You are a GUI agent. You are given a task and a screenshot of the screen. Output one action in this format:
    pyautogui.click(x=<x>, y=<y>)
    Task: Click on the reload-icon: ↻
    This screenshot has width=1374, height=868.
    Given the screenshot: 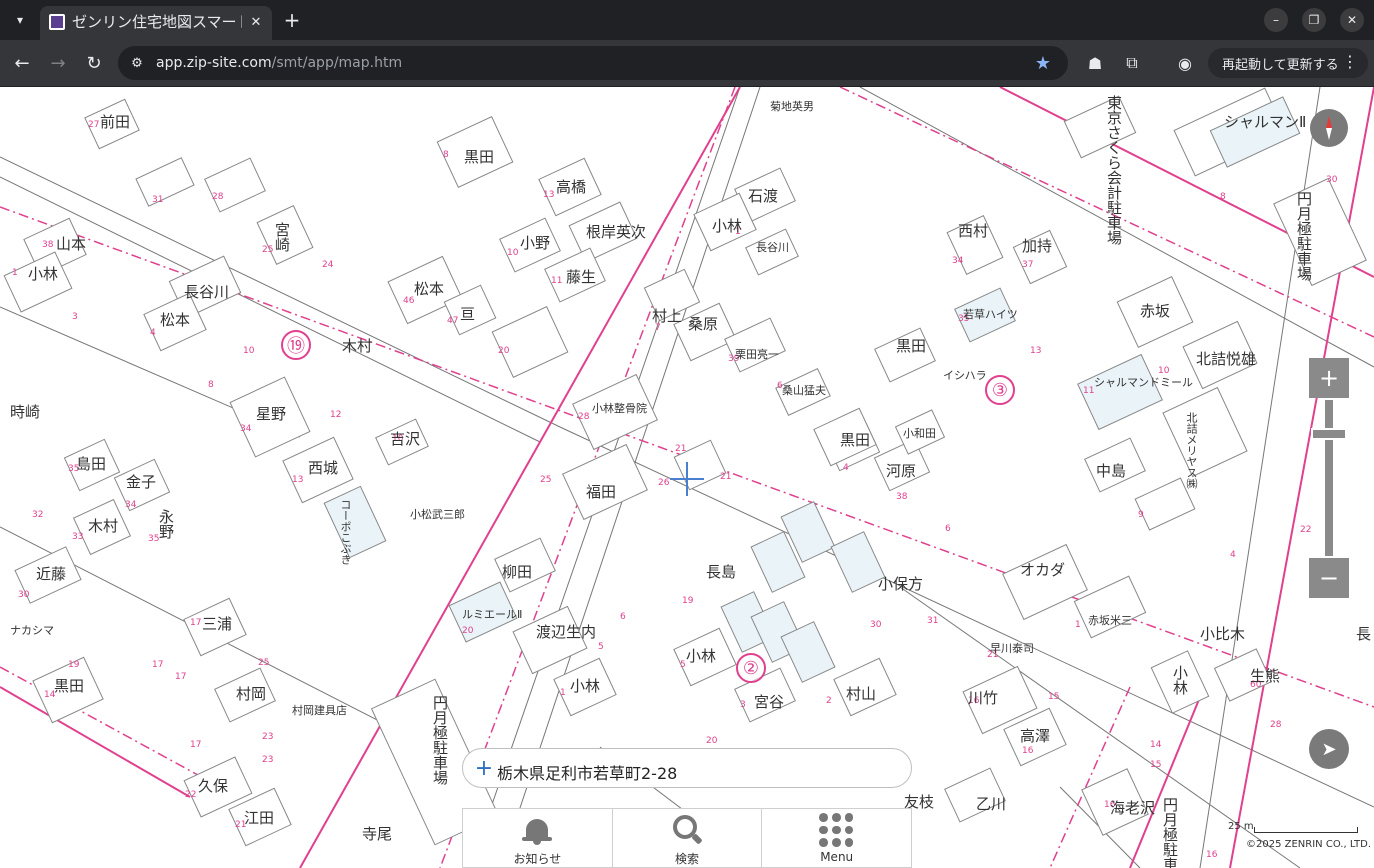 What is the action you would take?
    pyautogui.click(x=94, y=63)
    